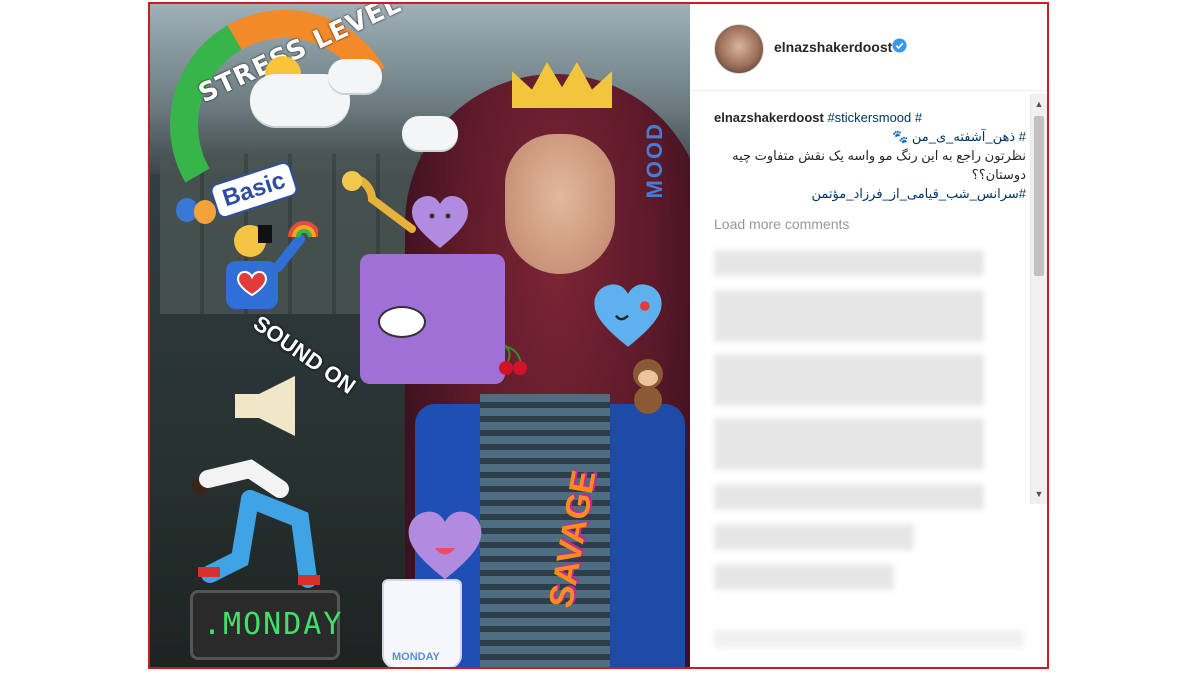 The width and height of the screenshot is (1200, 674). What do you see at coordinates (998, 174) in the screenshot?
I see `caption-line-3: دوستان؟؟` at bounding box center [998, 174].